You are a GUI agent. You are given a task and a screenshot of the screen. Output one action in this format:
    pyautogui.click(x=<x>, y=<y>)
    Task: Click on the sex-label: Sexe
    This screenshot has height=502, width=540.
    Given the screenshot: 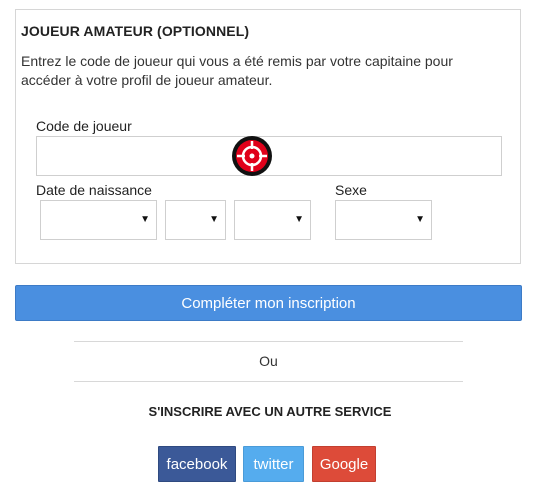 What is the action you would take?
    pyautogui.click(x=351, y=190)
    